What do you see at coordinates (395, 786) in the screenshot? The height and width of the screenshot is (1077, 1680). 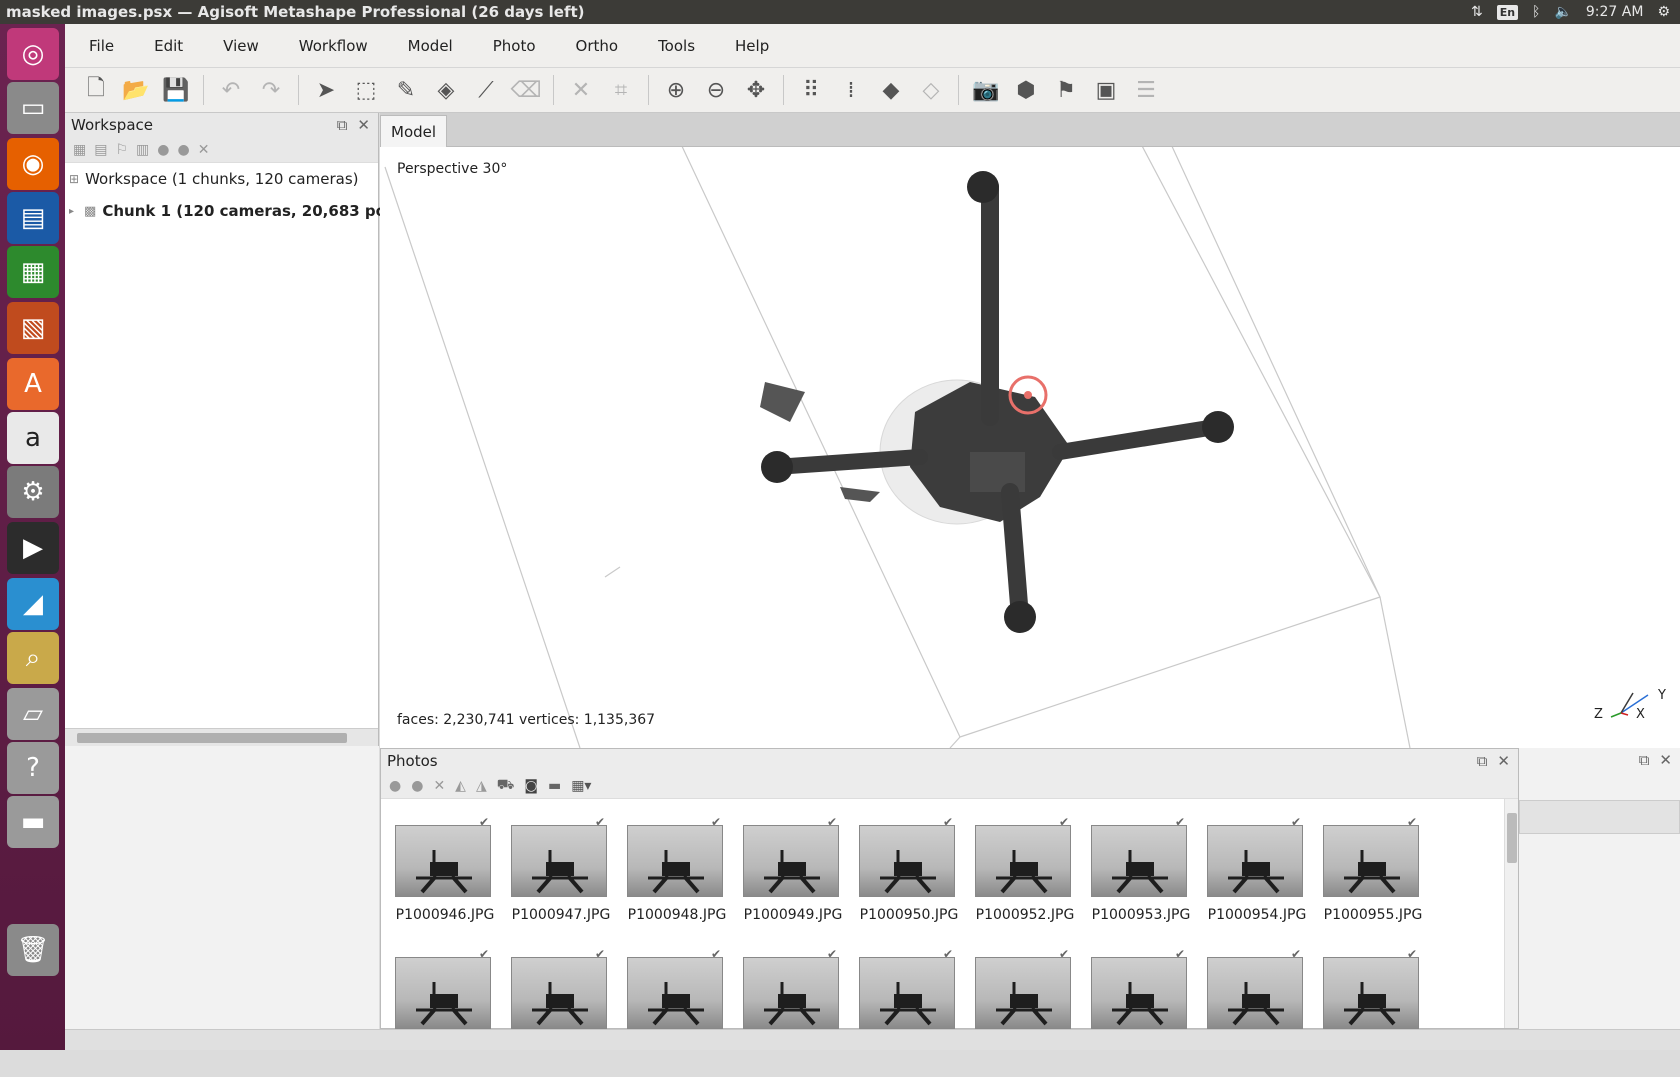 I see `enable-camera-icon: ●` at bounding box center [395, 786].